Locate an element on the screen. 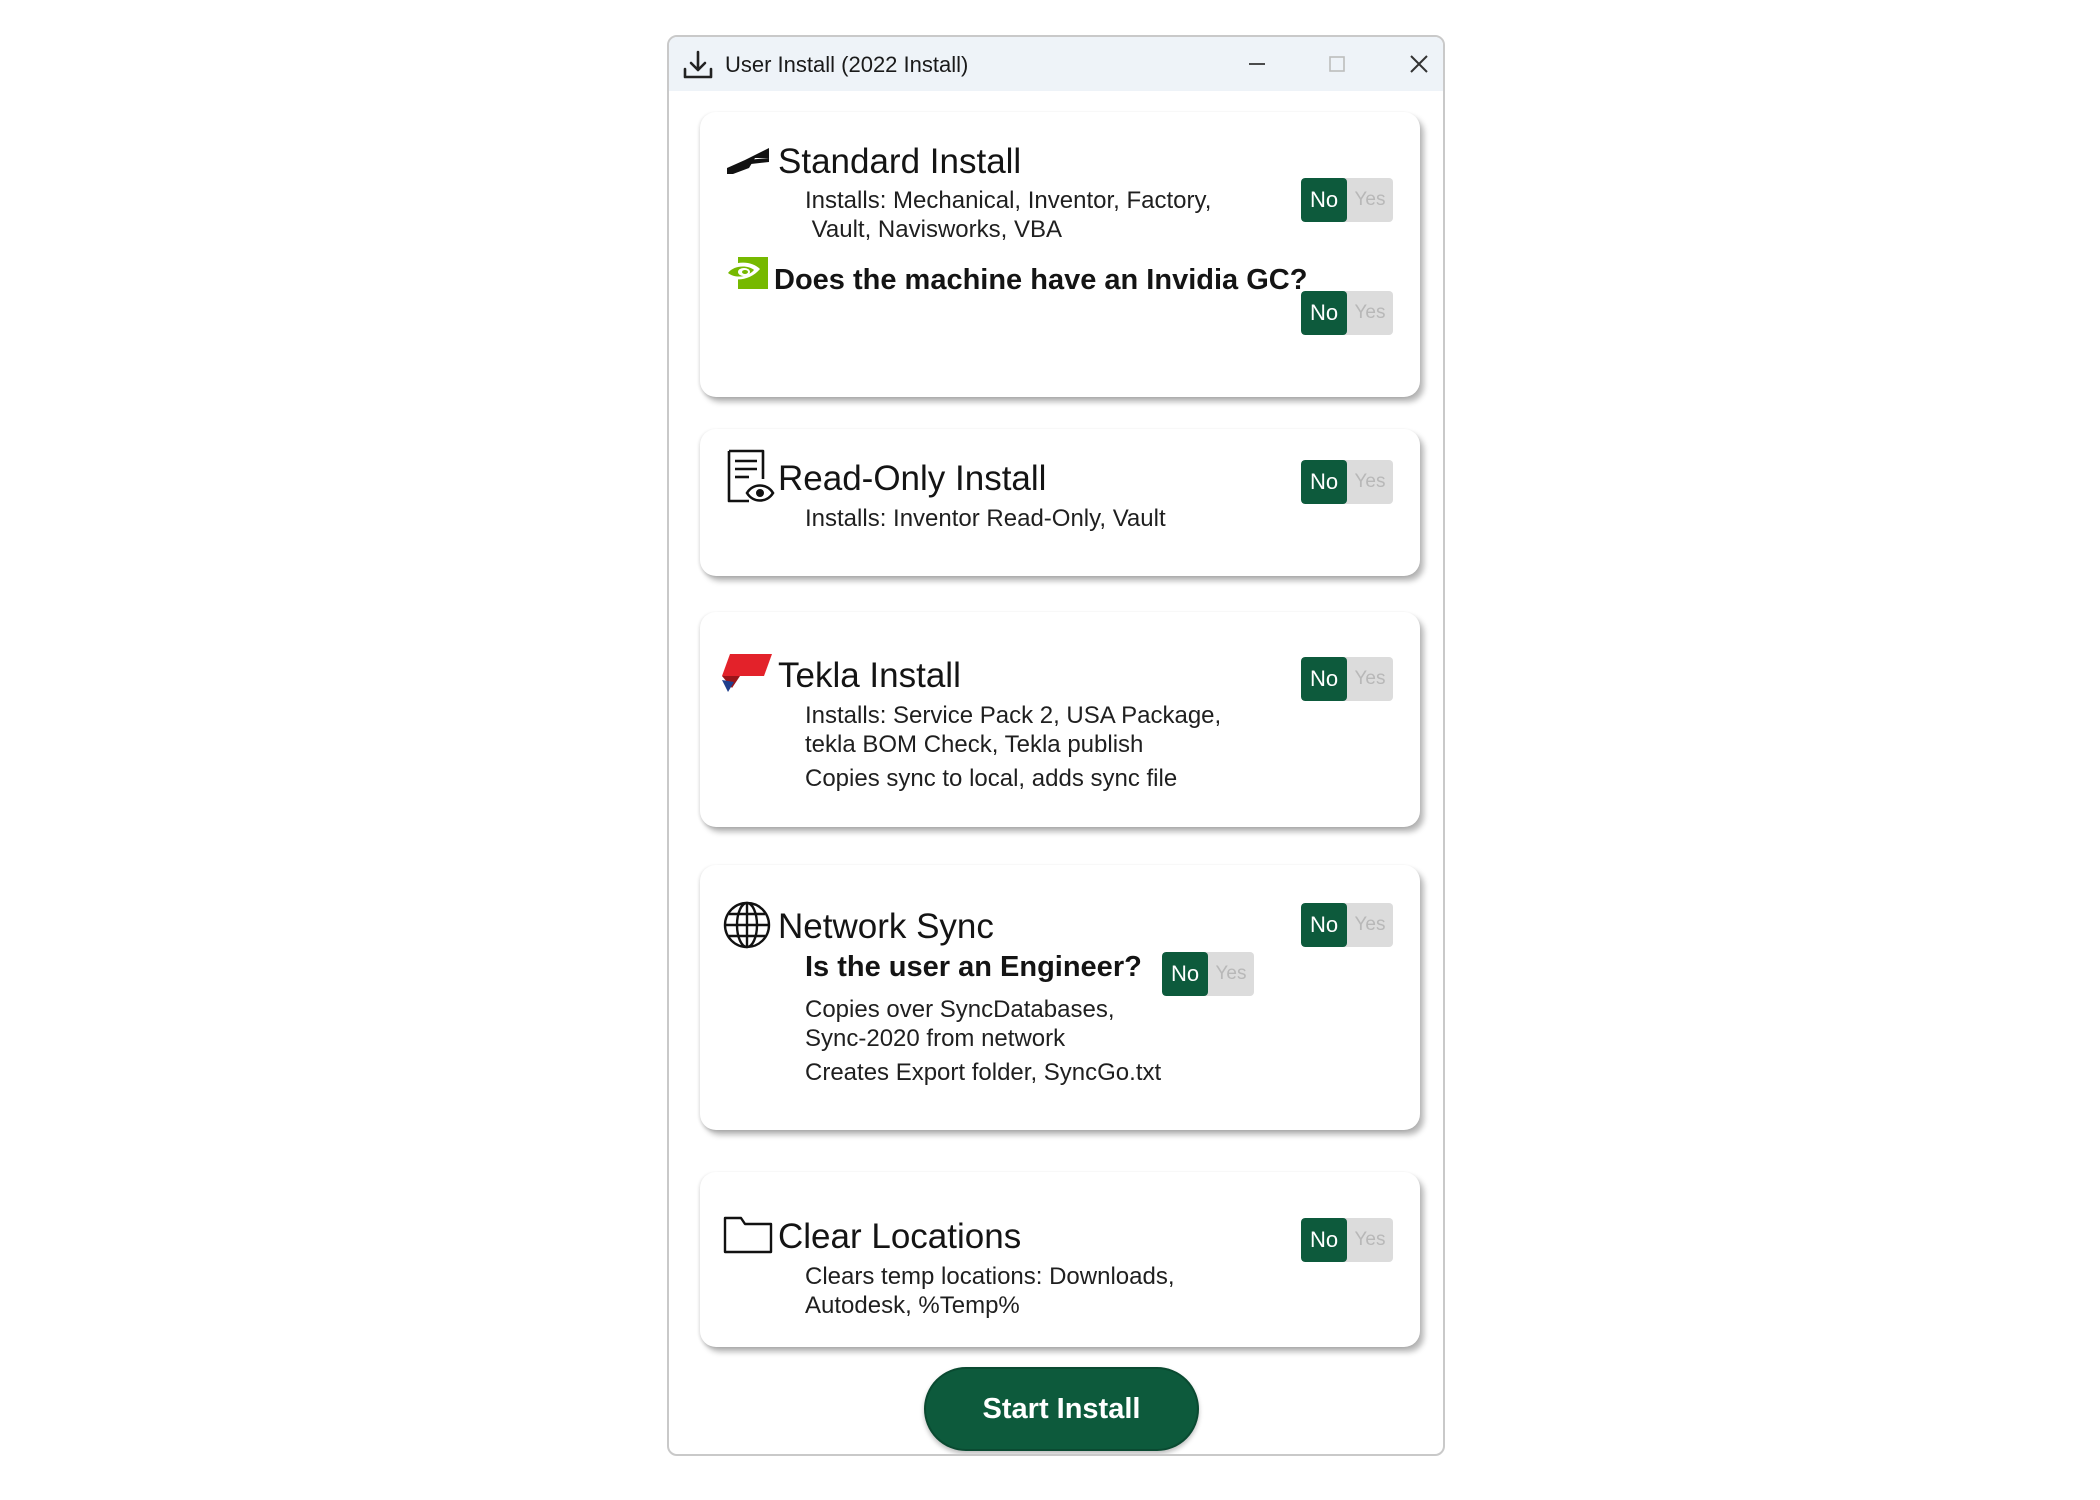 This screenshot has width=2100, height=1500. tekla-install-desc-3: Copies sync to local, adds sync file is located at coordinates (991, 778).